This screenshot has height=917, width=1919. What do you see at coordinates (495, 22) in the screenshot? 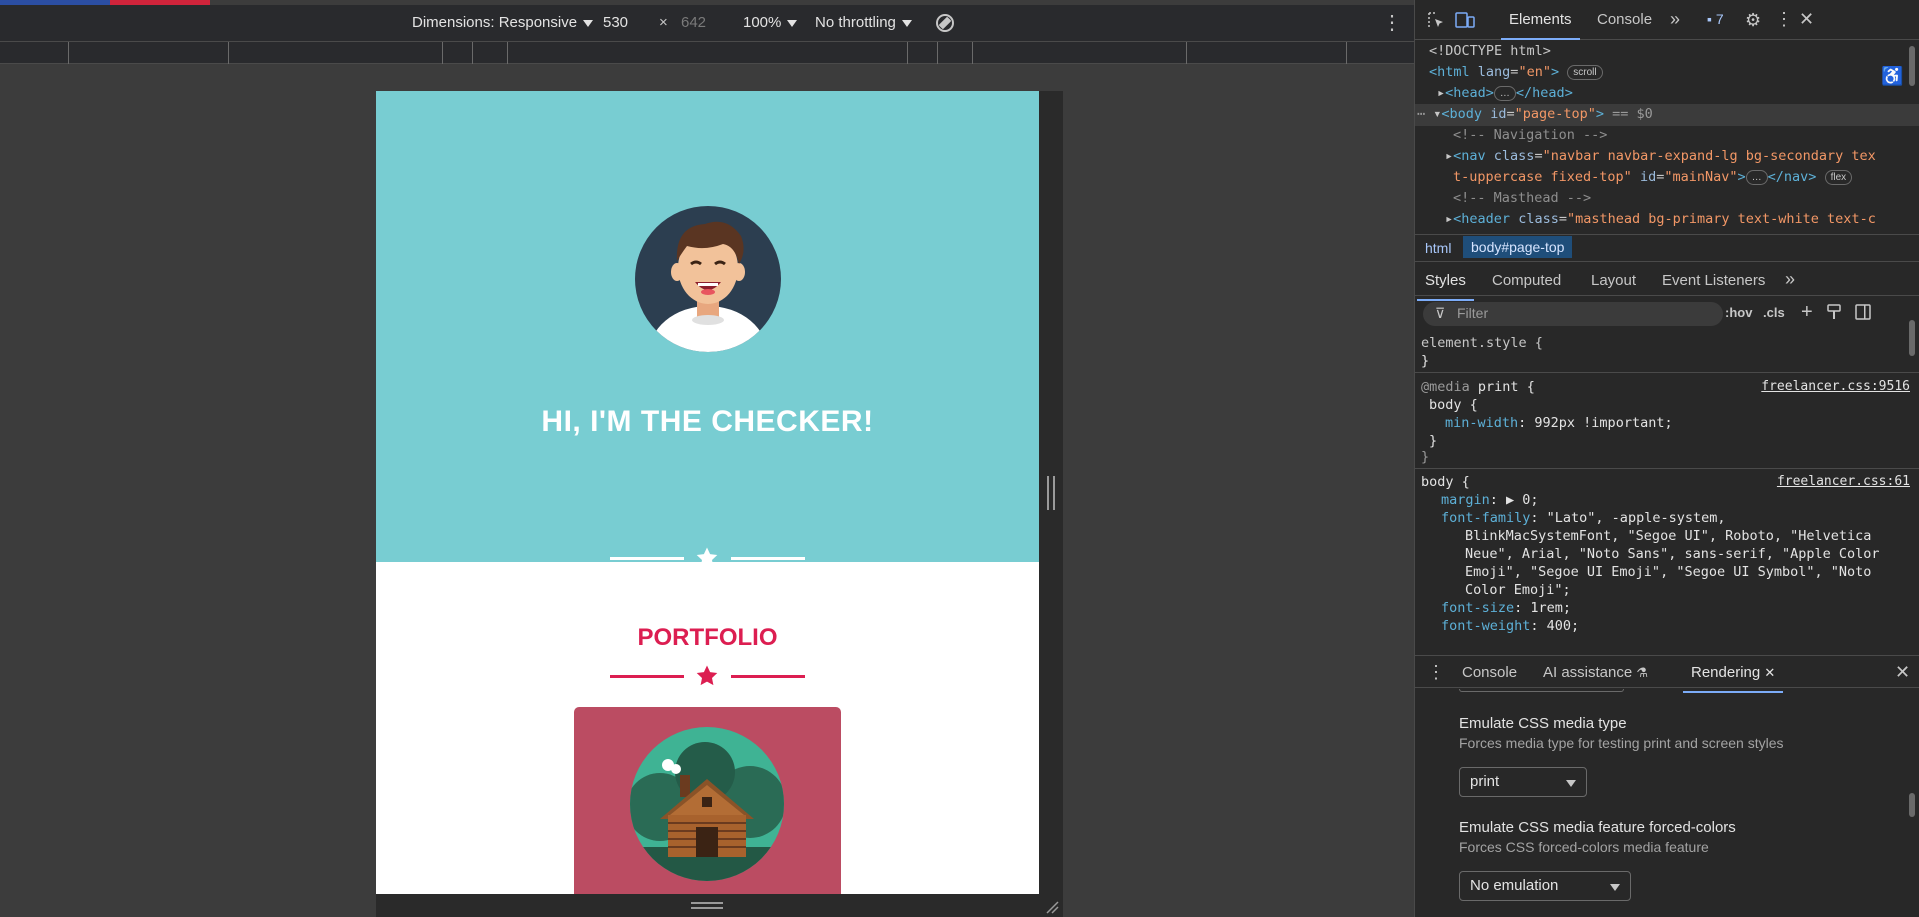
I see `dimensions-label: Dimensions: Responsive` at bounding box center [495, 22].